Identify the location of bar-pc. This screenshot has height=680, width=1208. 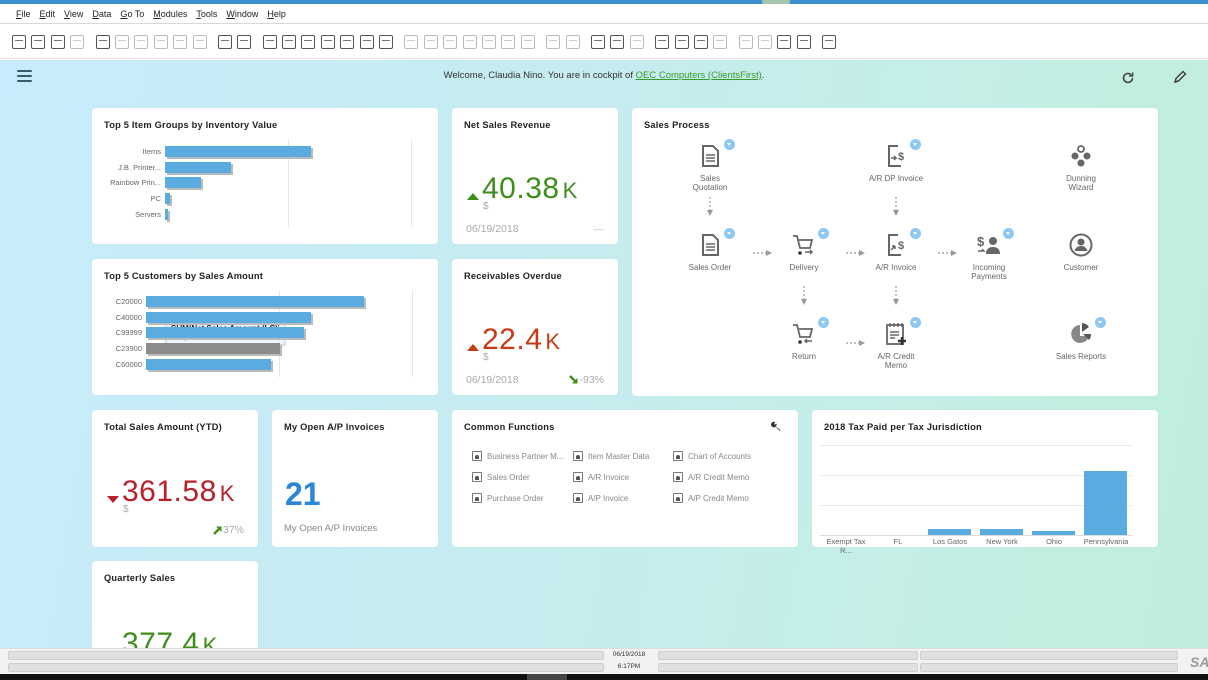
(167, 199).